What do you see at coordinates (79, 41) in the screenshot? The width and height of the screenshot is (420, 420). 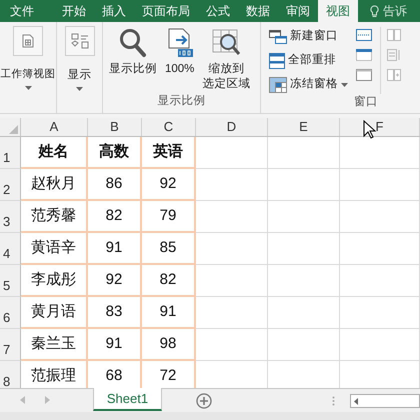 I see `show-icon` at bounding box center [79, 41].